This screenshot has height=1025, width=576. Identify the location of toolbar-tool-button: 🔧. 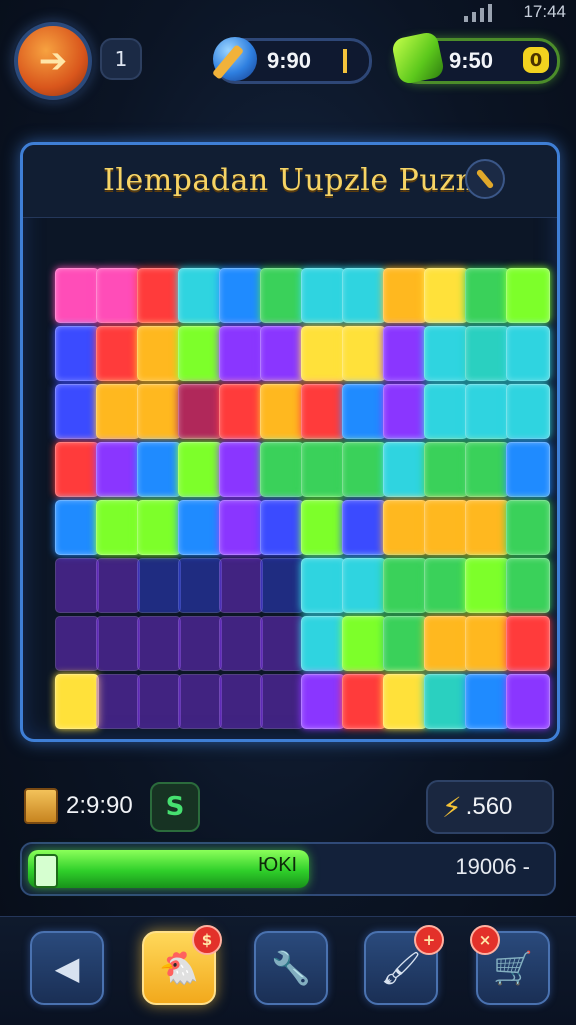
(291, 968).